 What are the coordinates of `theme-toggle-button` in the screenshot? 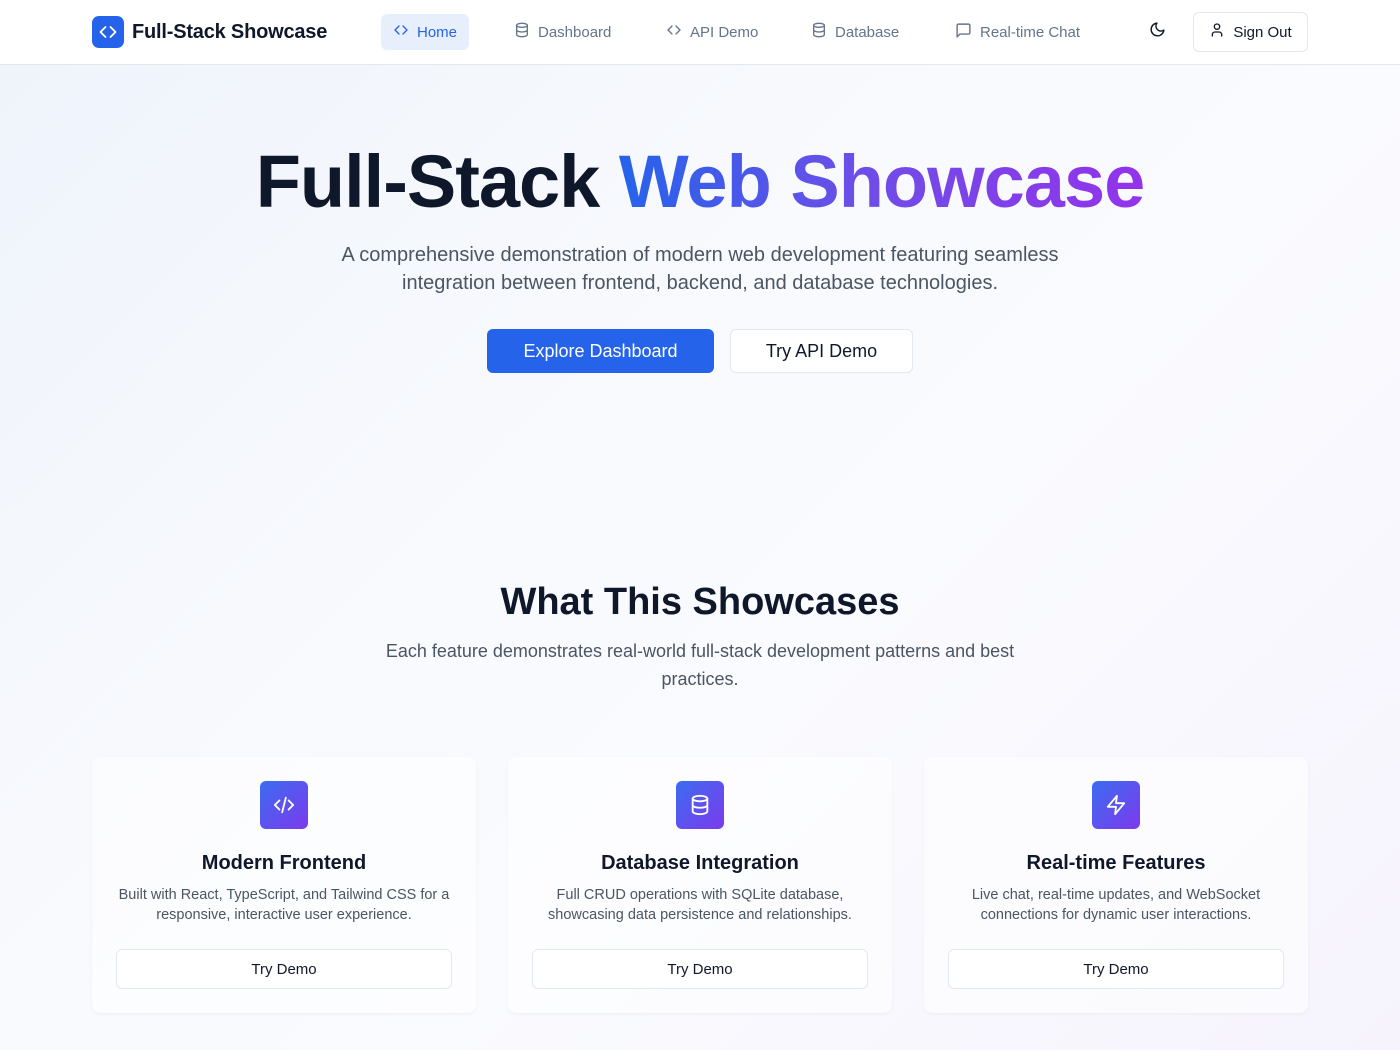 It's located at (1157, 32).